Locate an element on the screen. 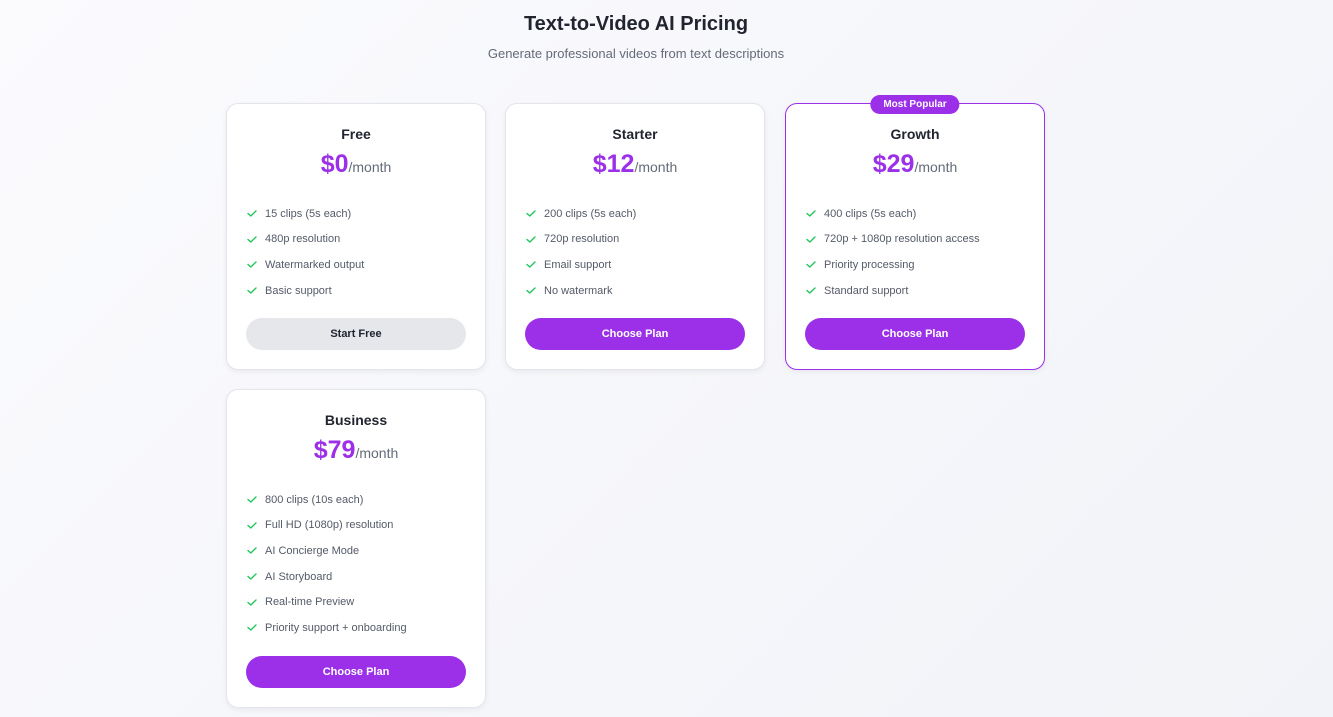 This screenshot has height=717, width=1333. feature-item: Email support is located at coordinates (635, 265).